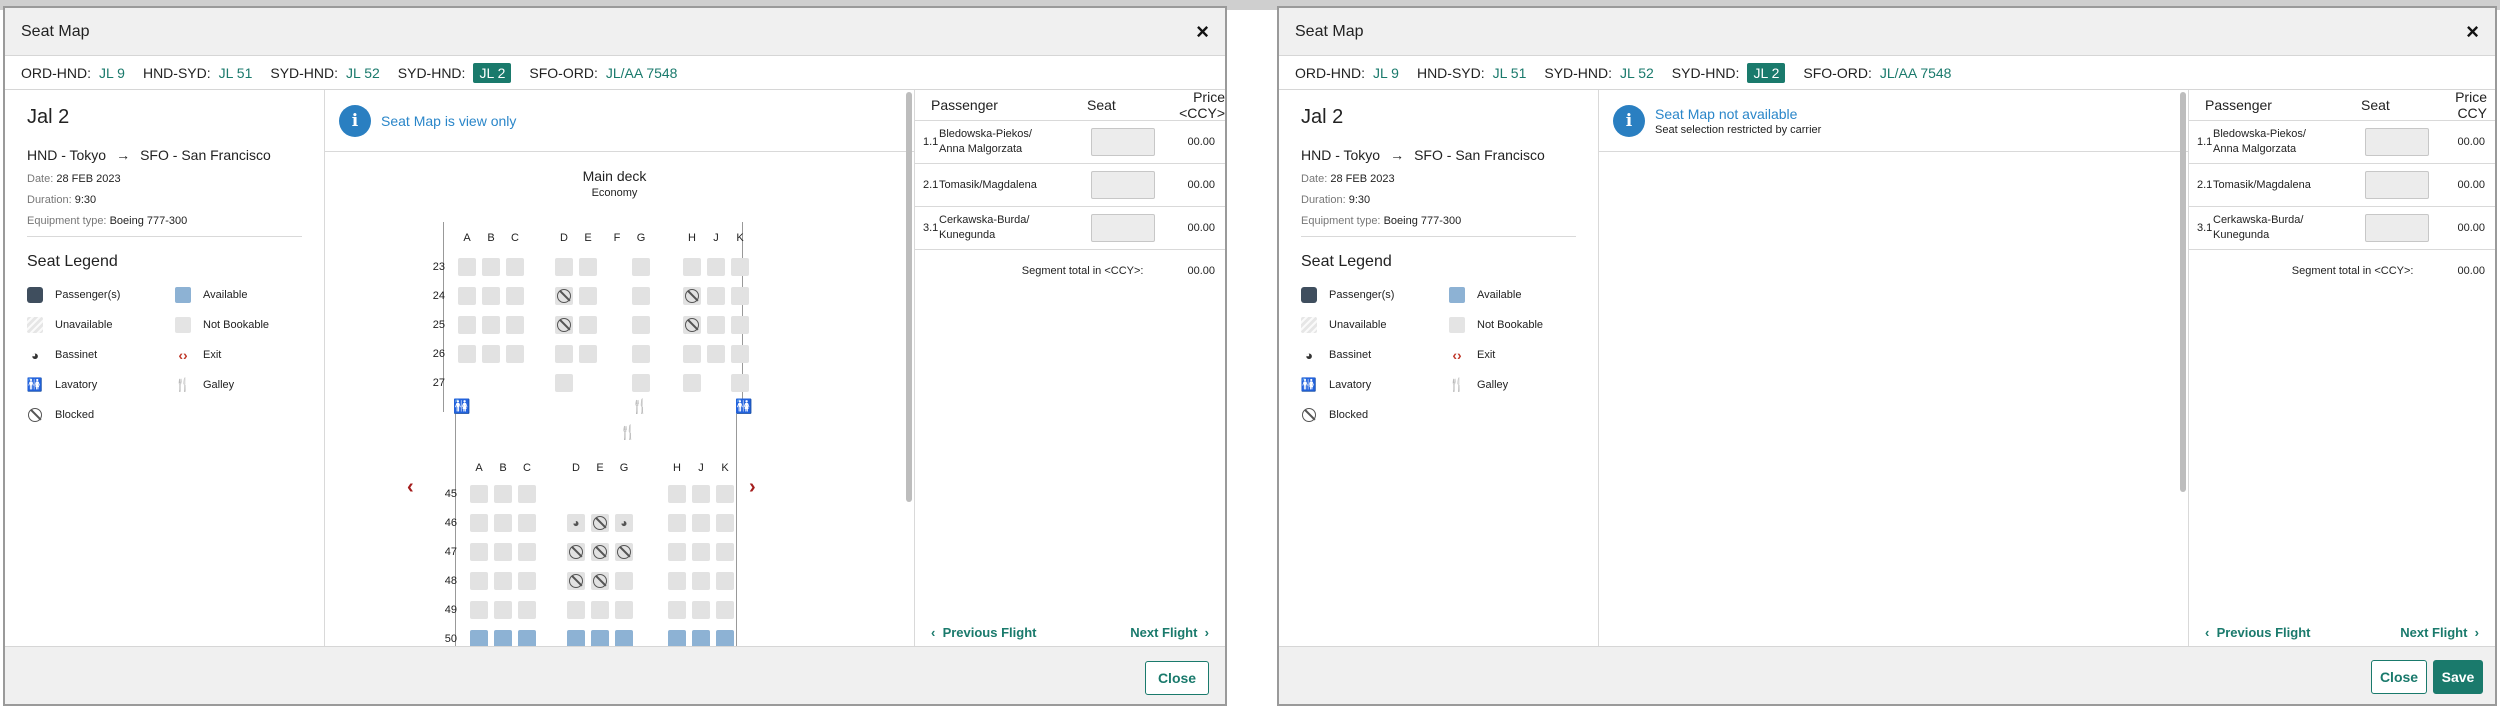 The height and width of the screenshot is (711, 2500). What do you see at coordinates (410, 487) in the screenshot?
I see `chevron-left-icon: ‹` at bounding box center [410, 487].